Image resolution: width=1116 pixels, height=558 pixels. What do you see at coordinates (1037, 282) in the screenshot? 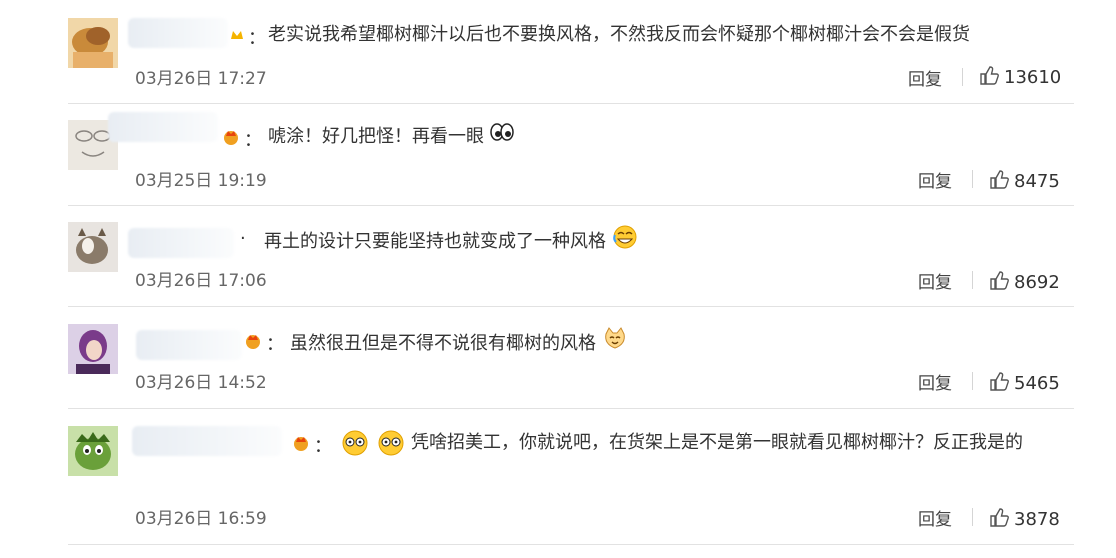
I see `like-count: 8692` at bounding box center [1037, 282].